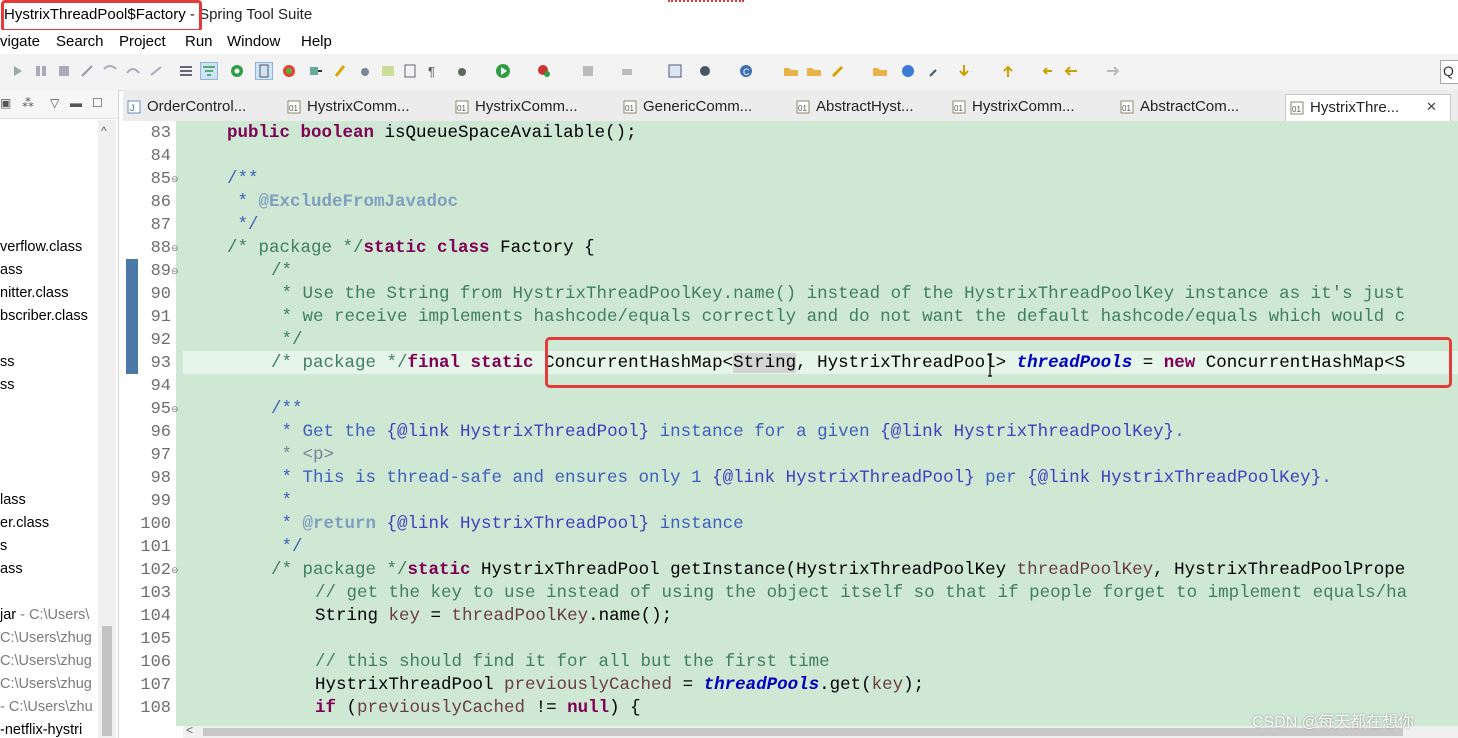 Image resolution: width=1458 pixels, height=738 pixels. I want to click on menu-search: Search, so click(80, 41).